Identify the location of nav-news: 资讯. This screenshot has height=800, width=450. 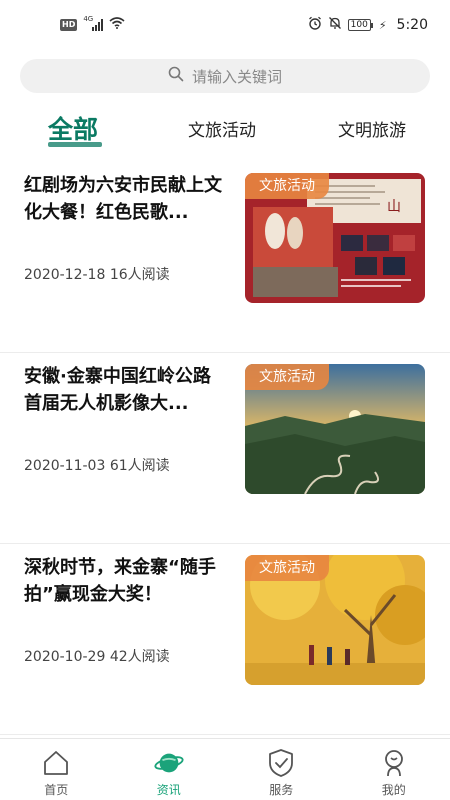
(169, 769).